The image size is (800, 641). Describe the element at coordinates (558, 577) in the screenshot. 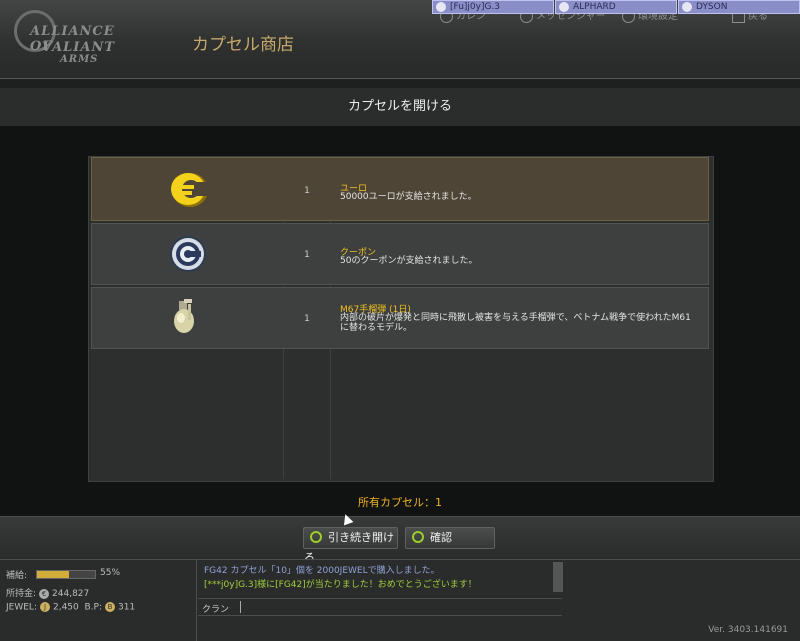

I see `chat-scrollbar` at that location.